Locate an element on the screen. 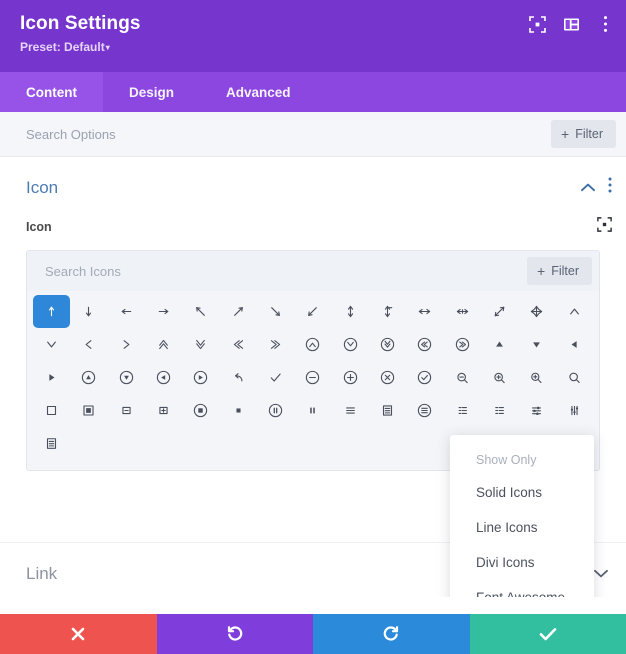  icon-option-chevron-down is located at coordinates (51, 344).